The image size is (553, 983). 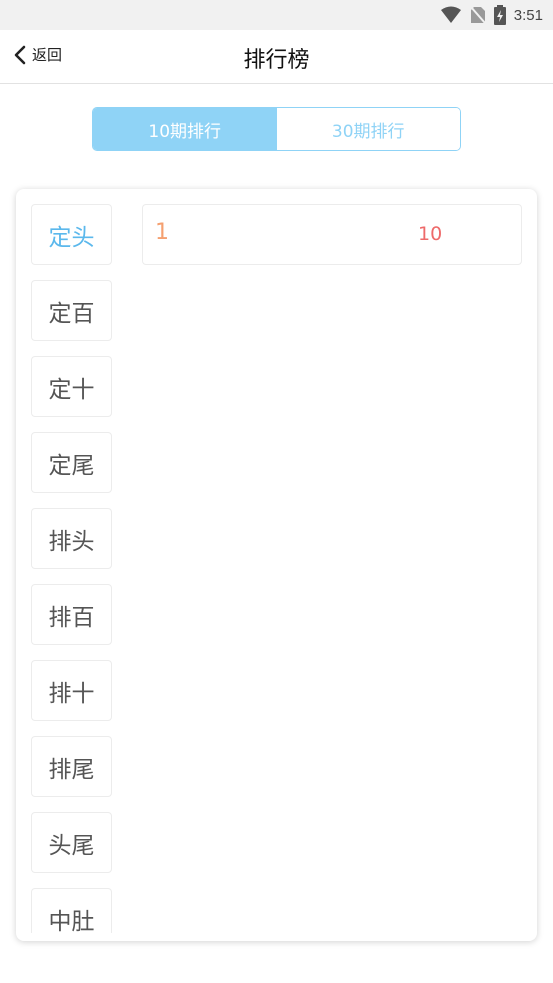 What do you see at coordinates (71, 386) in the screenshot?
I see `category-item-dingshi: 定十` at bounding box center [71, 386].